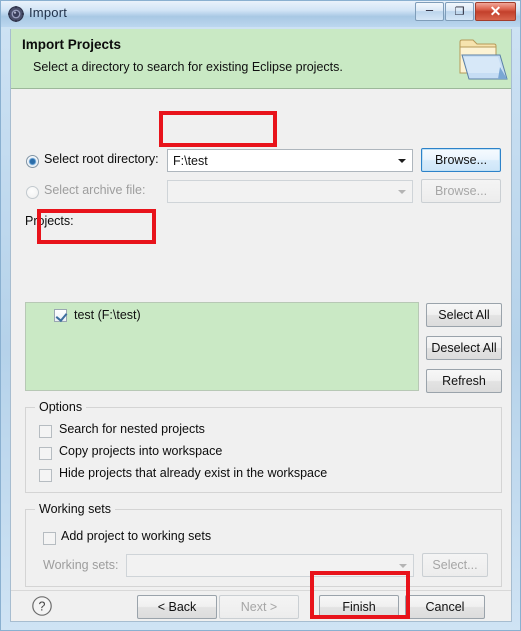 The height and width of the screenshot is (631, 521). I want to click on project-checkbox, so click(60, 315).